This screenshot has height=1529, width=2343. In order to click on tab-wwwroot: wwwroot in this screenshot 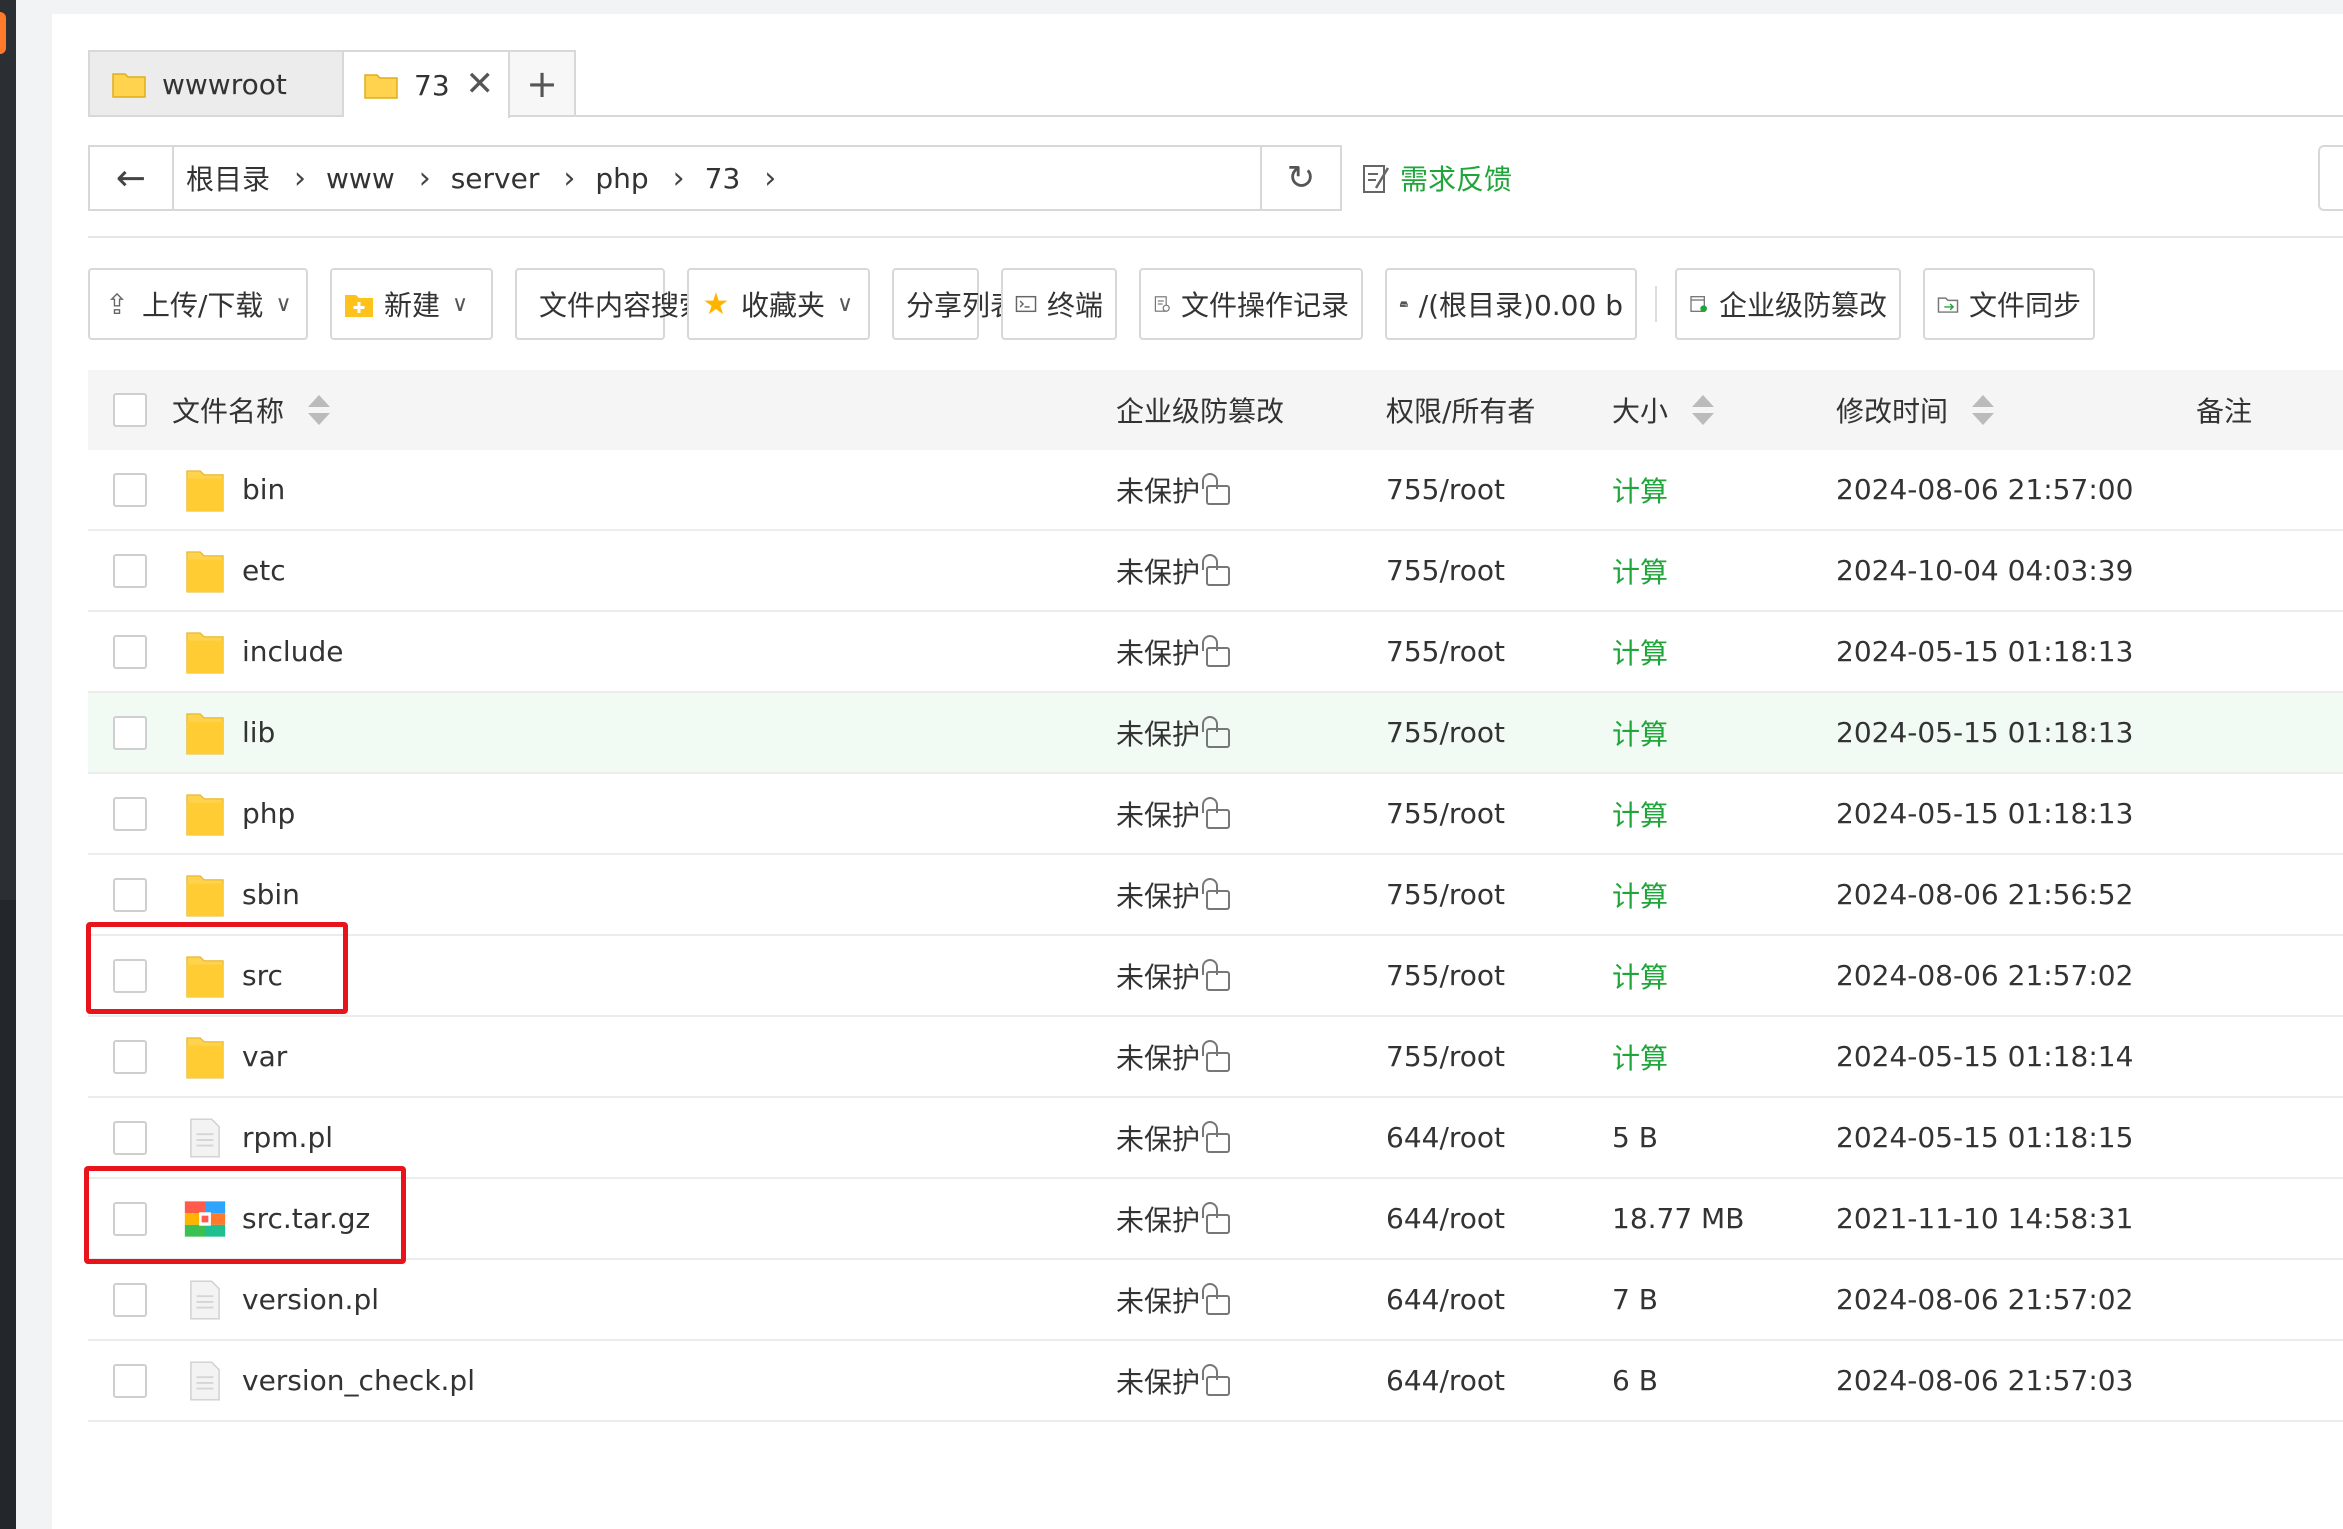, I will do `click(216, 83)`.